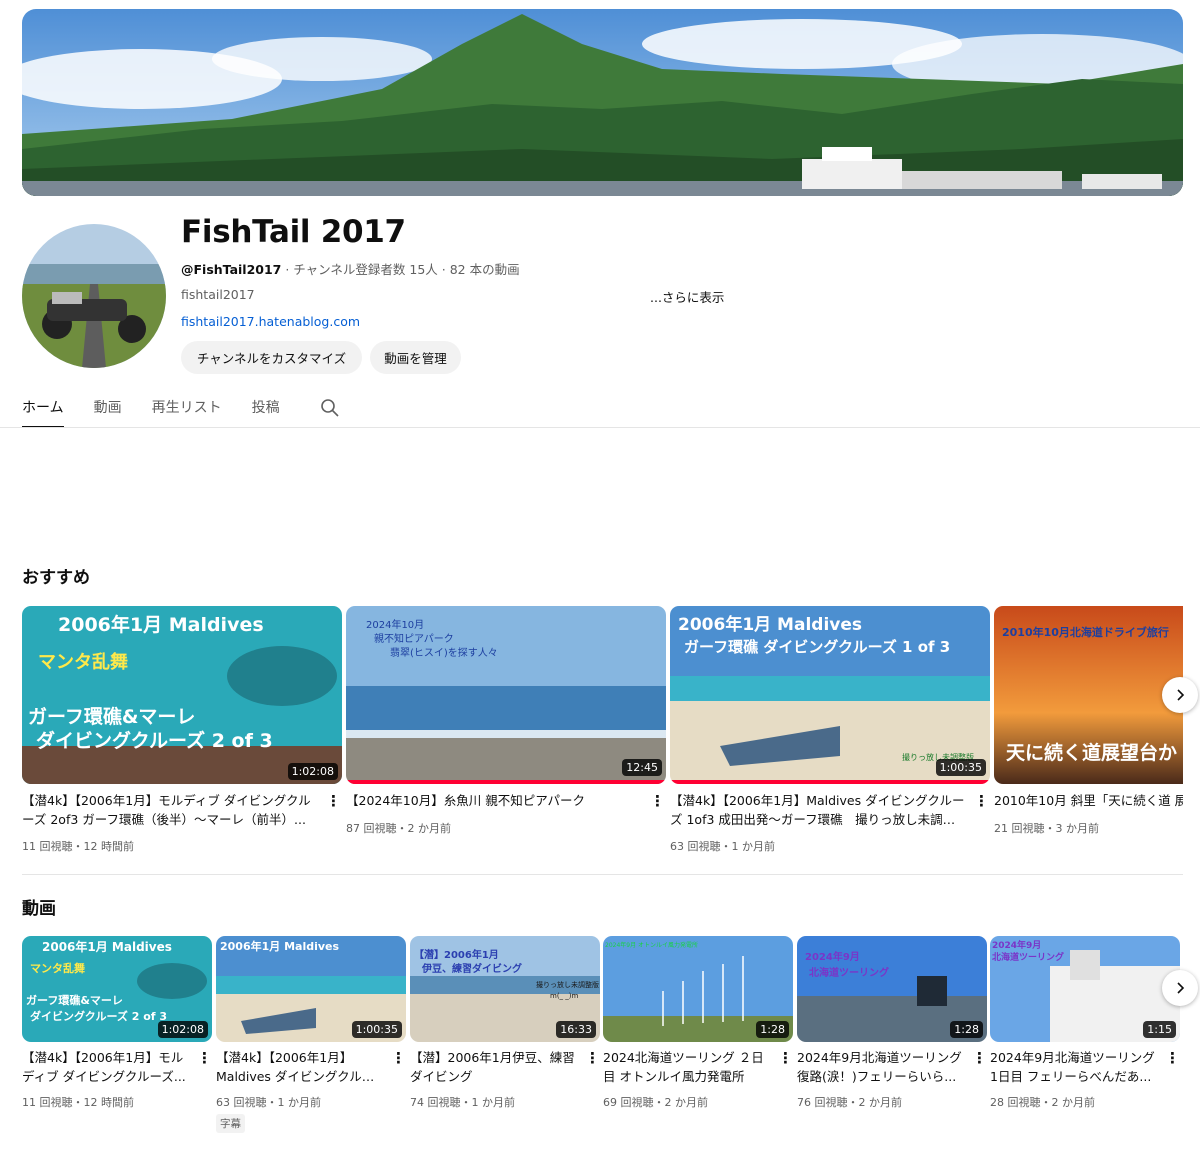 The width and height of the screenshot is (1200, 1154). Describe the element at coordinates (414, 639) in the screenshot. I see `thumb-text: 親不知ピアパーク` at that location.